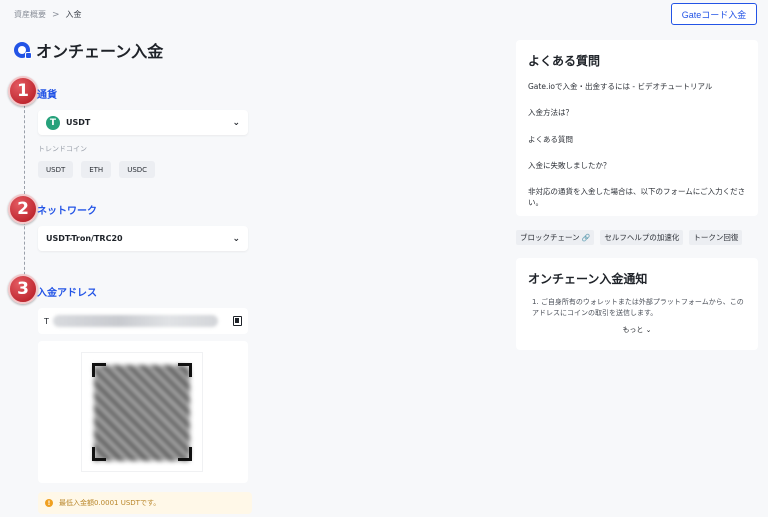 The width and height of the screenshot is (768, 517). I want to click on minimum-deposit-warning: ! 最低入金額0.0001 USDTです。, so click(145, 503).